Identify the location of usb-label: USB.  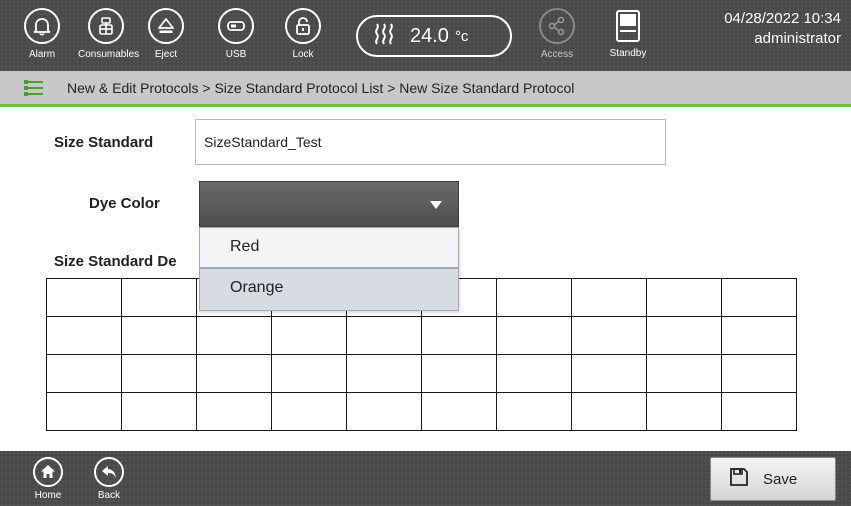
(236, 54).